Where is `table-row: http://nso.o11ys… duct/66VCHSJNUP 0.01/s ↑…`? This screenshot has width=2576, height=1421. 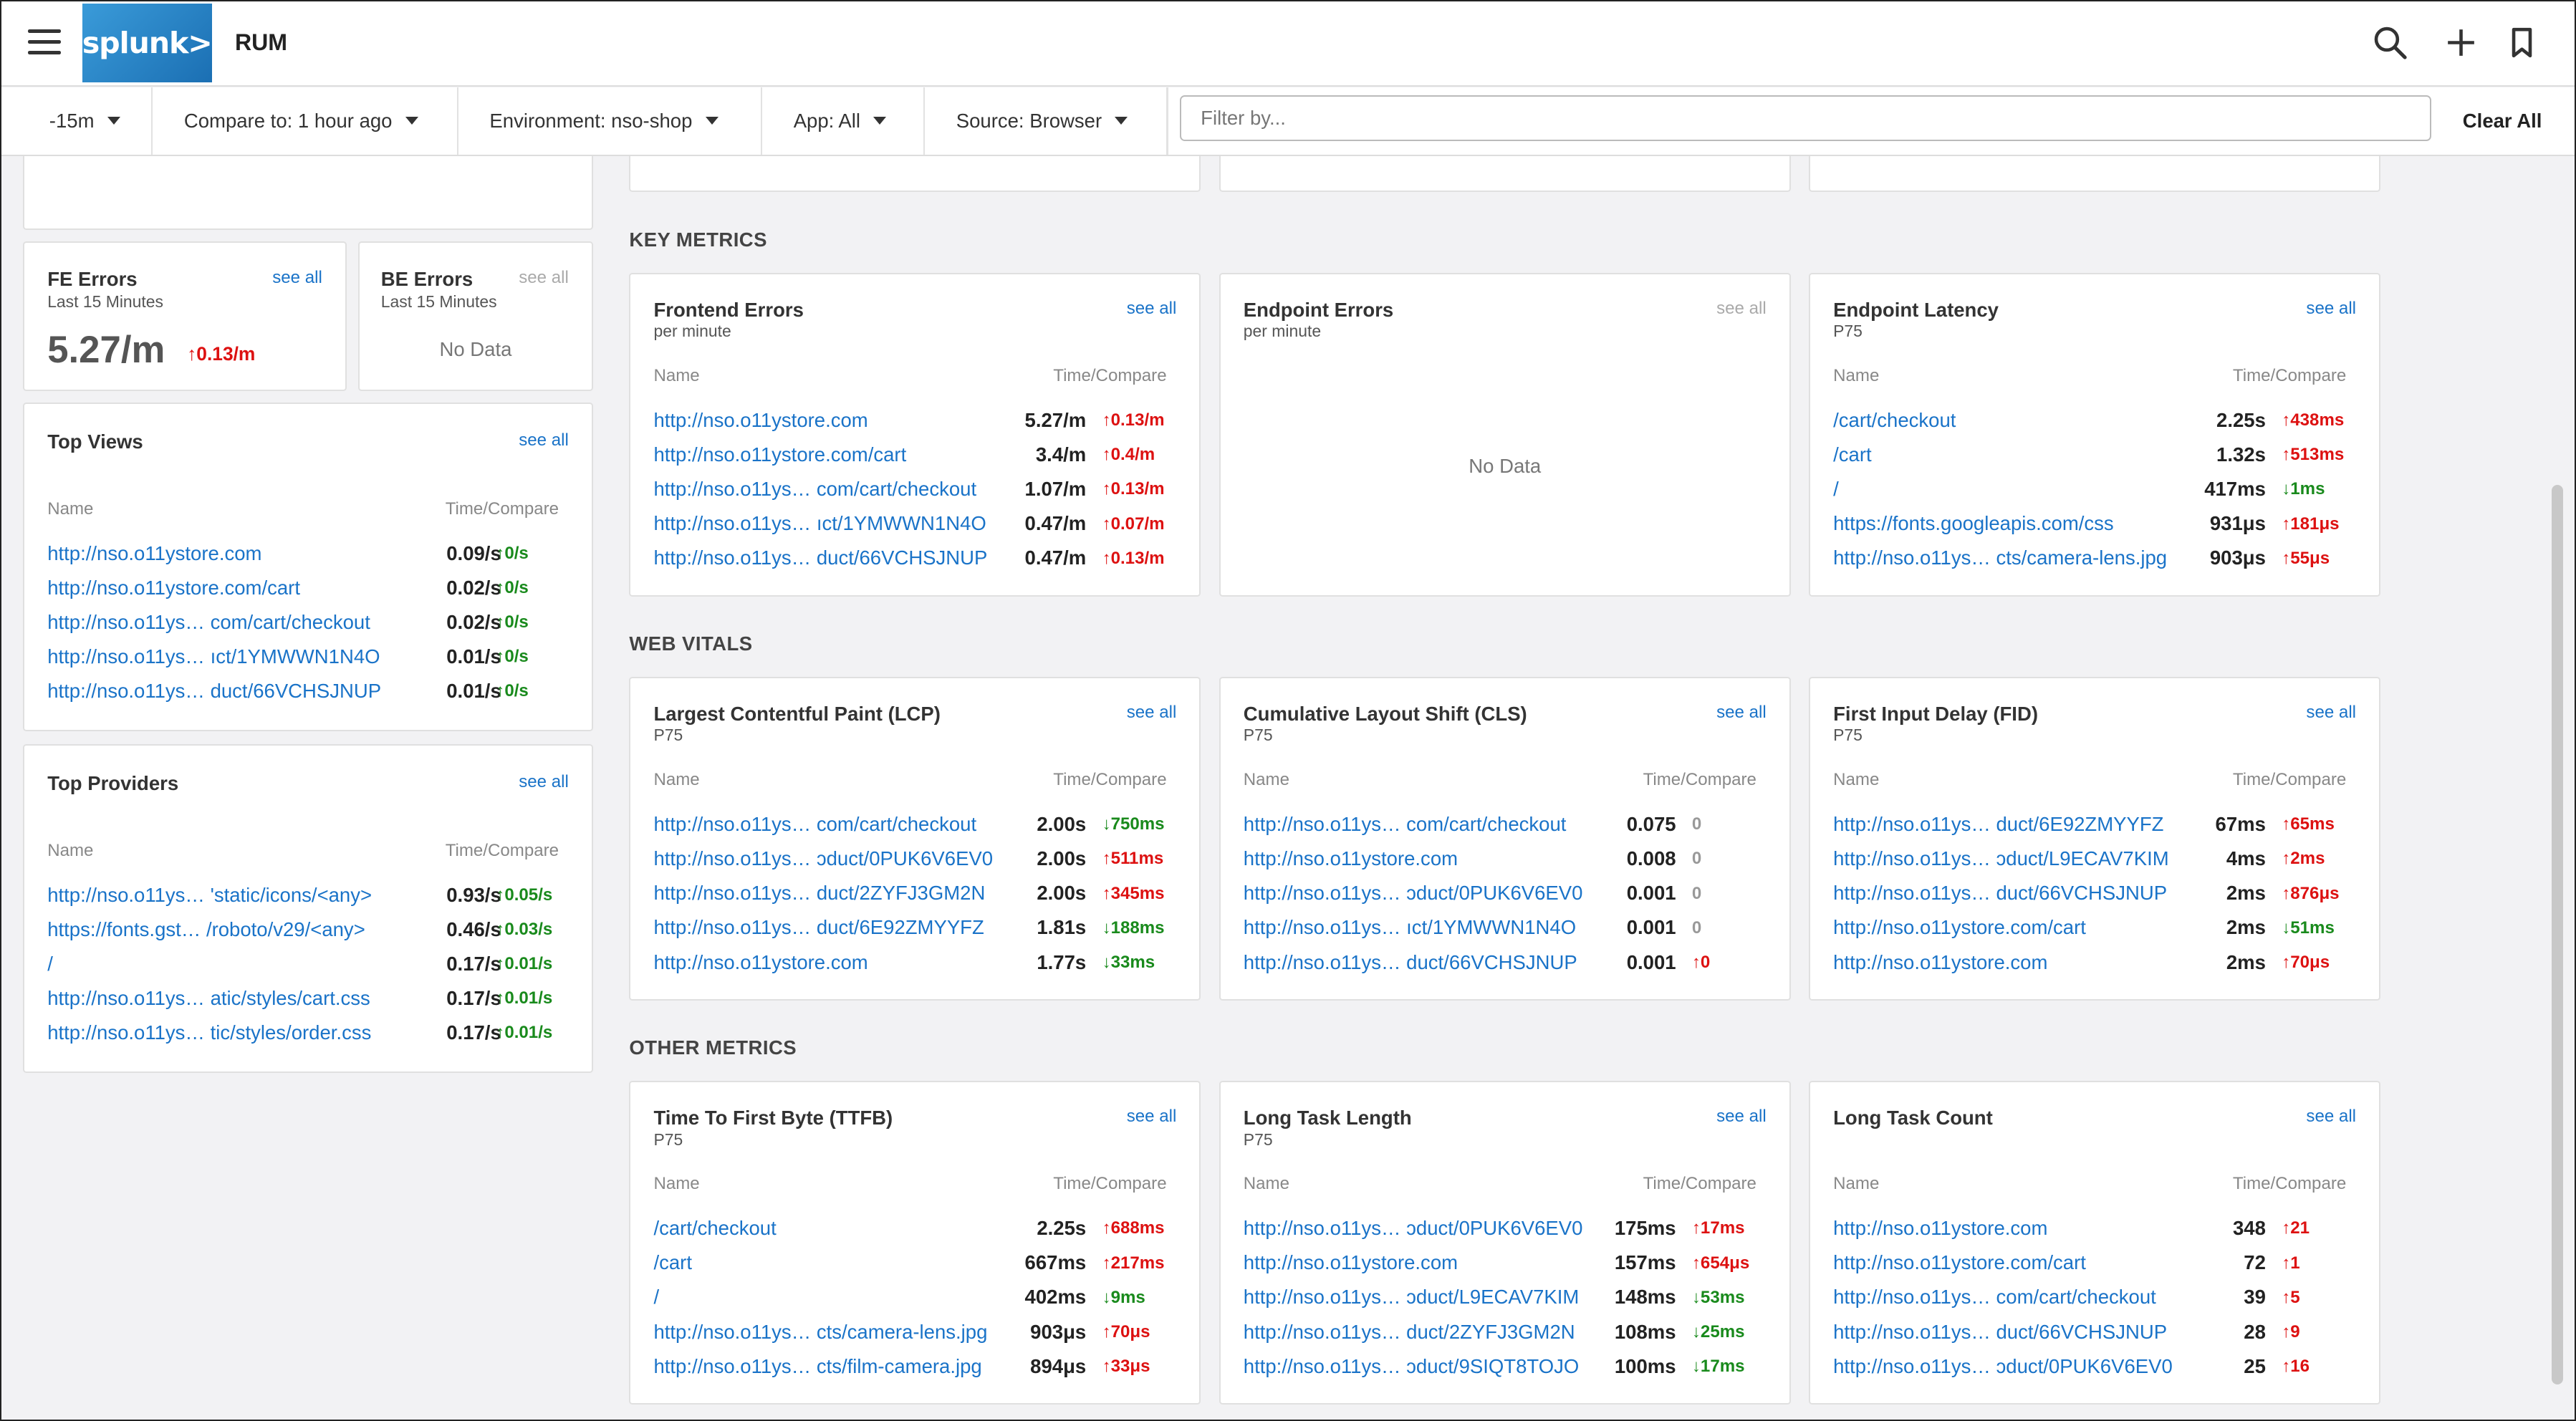
table-row: http://nso.o11ys… duct/66VCHSJNUP 0.01/s ↑… is located at coordinates (308, 697).